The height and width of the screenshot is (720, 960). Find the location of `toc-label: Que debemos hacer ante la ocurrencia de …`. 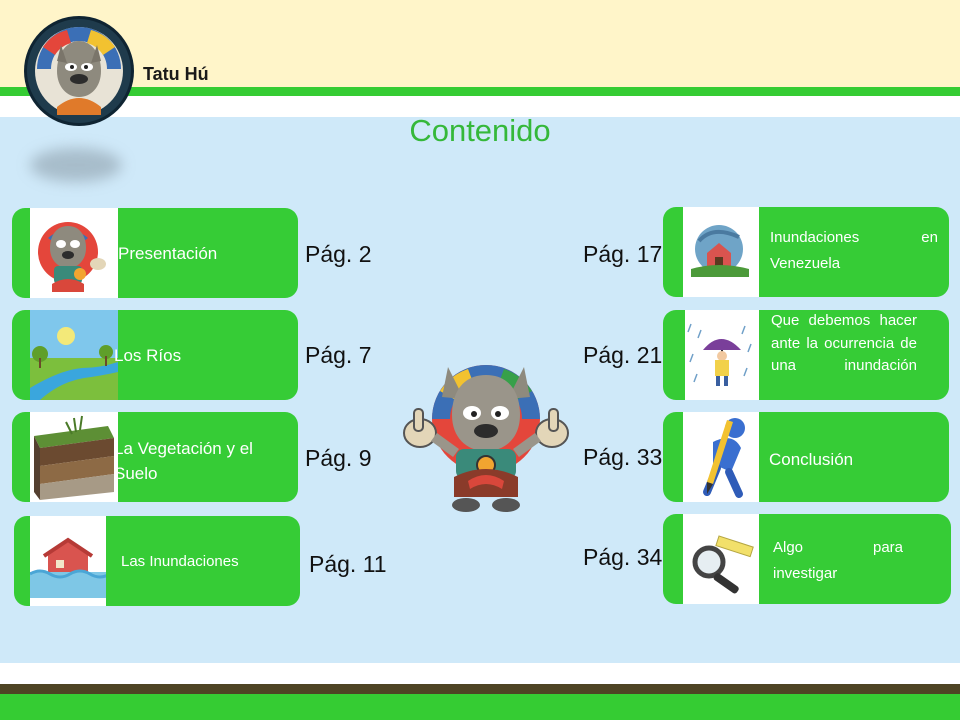

toc-label: Que debemos hacer ante la ocurrencia de … is located at coordinates (844, 343).